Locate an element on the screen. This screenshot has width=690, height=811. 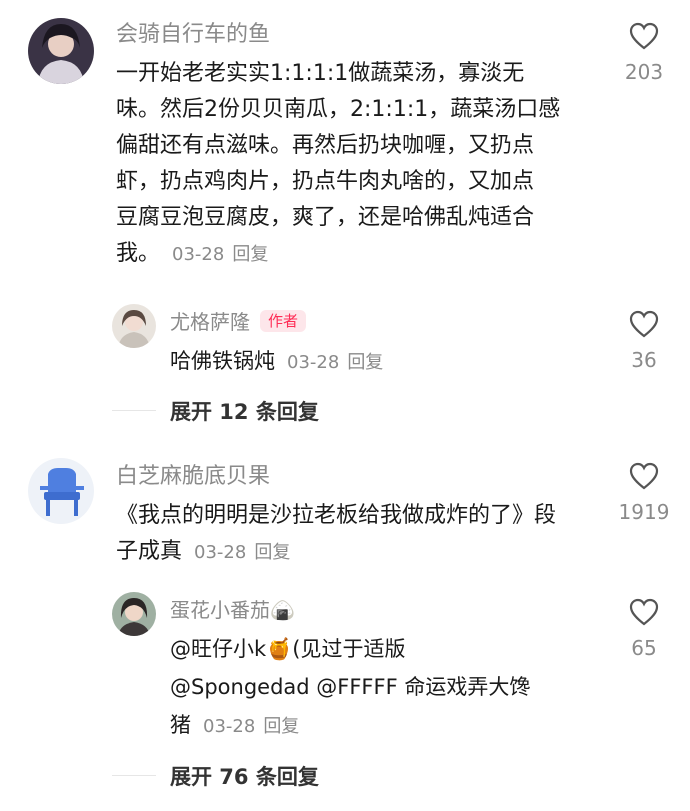
like-button: 203 is located at coordinates (644, 53).